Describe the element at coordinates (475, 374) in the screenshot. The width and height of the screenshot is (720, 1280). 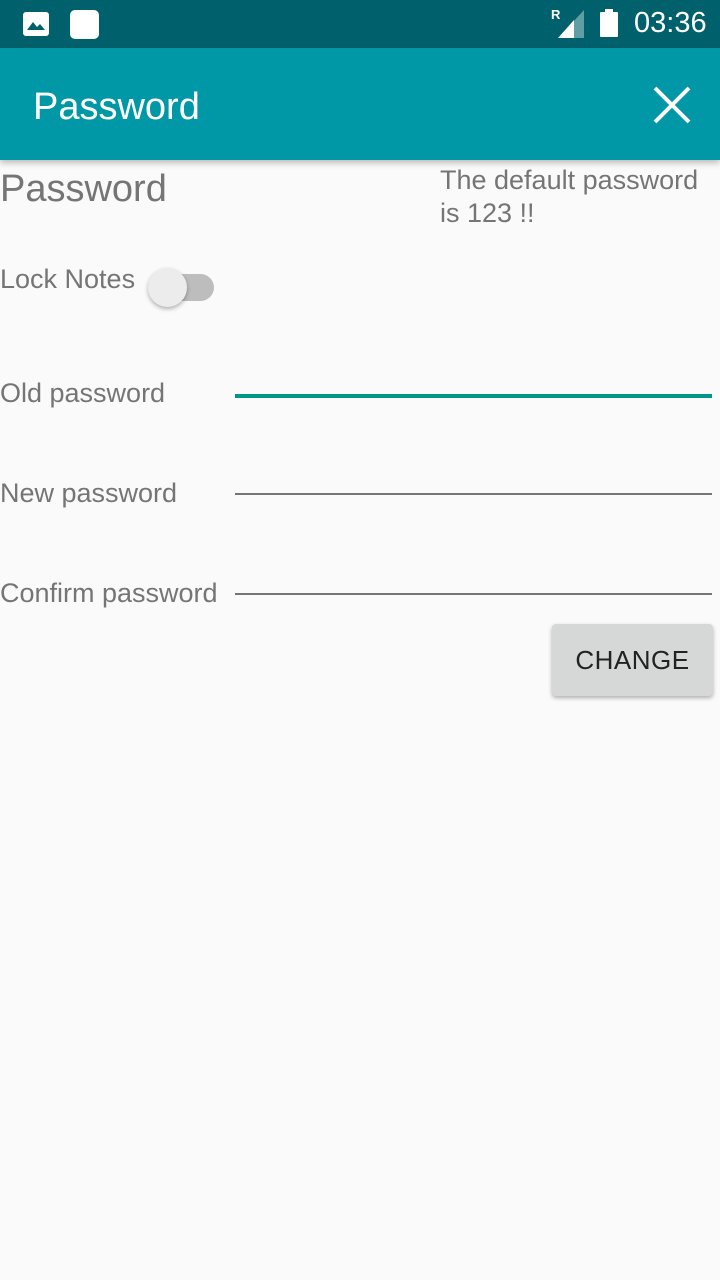
I see `old-password-input` at that location.